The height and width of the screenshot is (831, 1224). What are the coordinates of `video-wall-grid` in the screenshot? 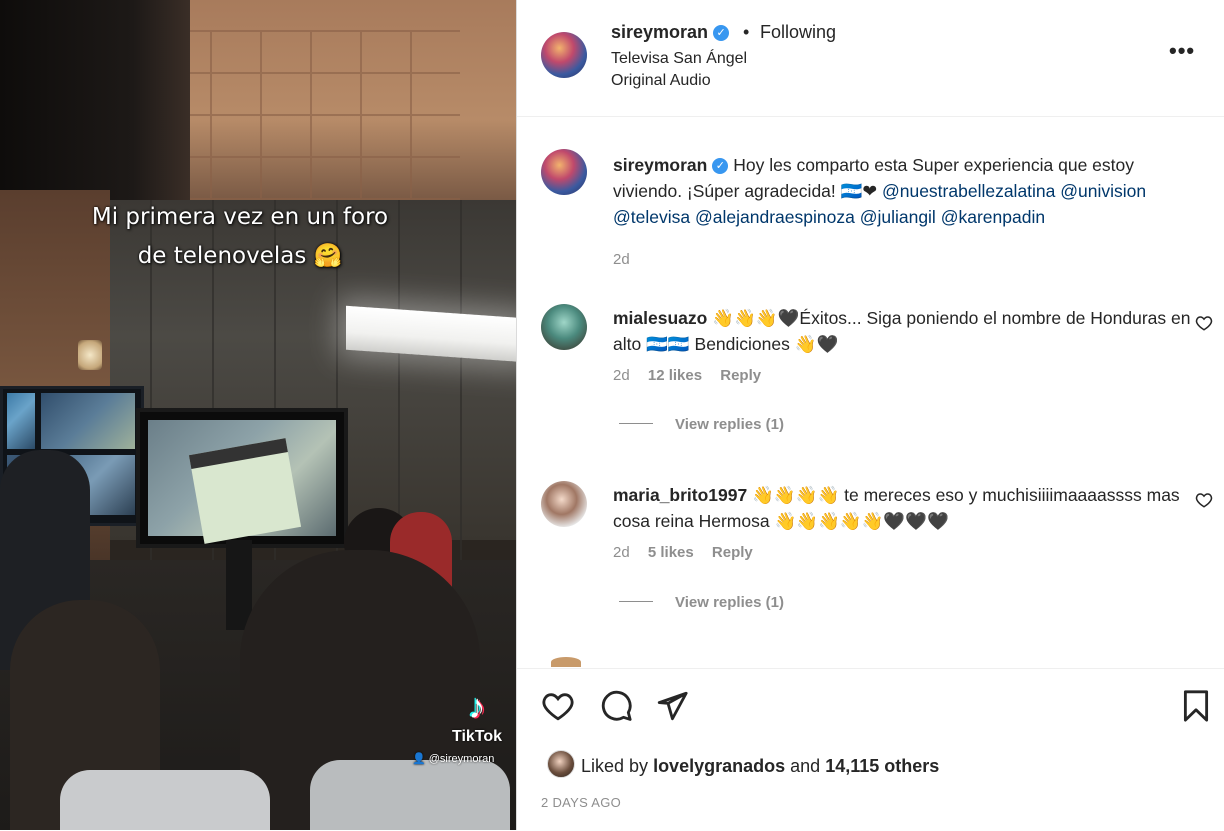 It's located at (310, 115).